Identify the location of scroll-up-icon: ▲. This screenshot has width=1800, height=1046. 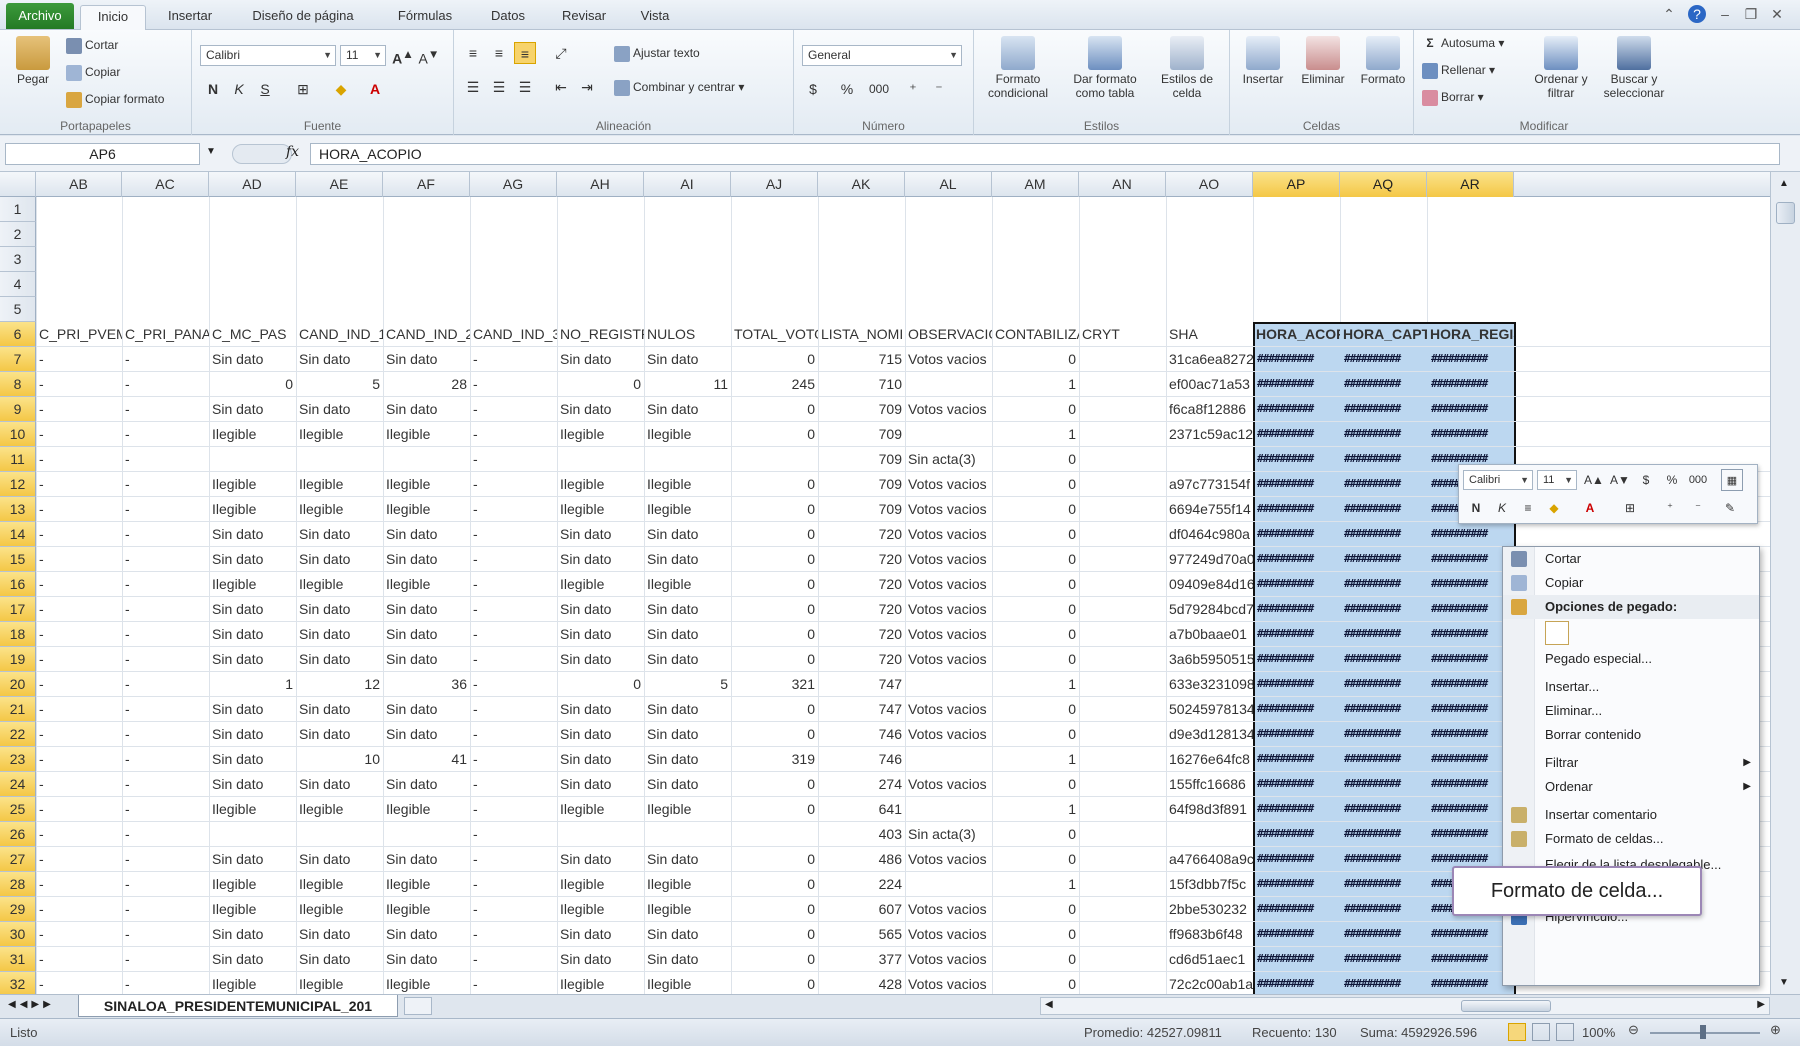
(1784, 183).